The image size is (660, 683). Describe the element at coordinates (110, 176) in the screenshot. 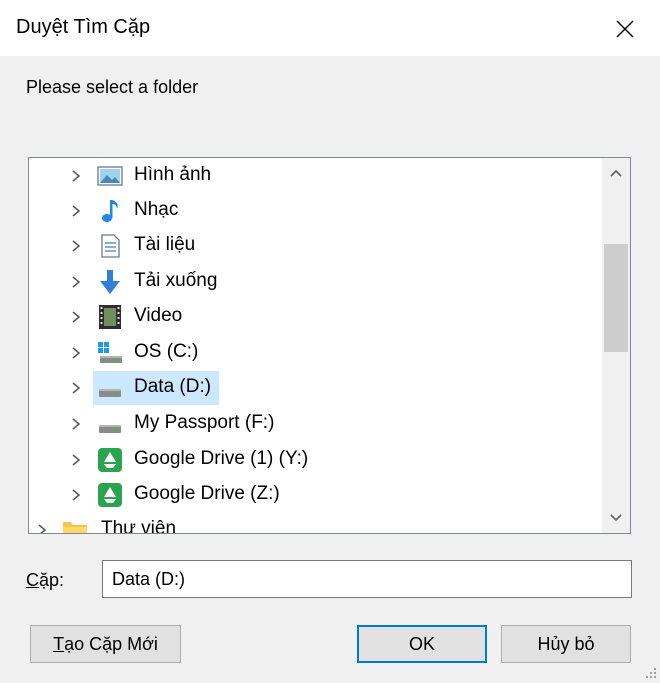

I see `pictures-icon` at that location.